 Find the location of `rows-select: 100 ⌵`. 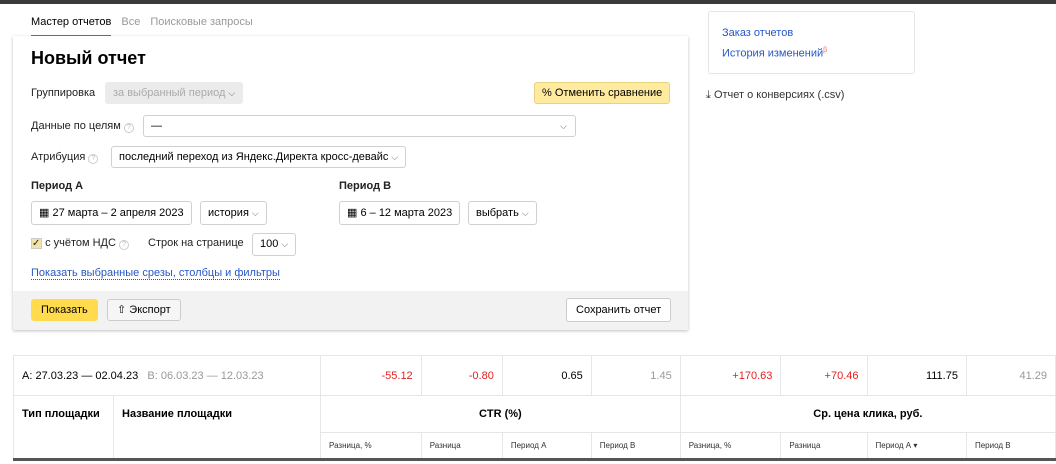

rows-select: 100 ⌵ is located at coordinates (274, 244).